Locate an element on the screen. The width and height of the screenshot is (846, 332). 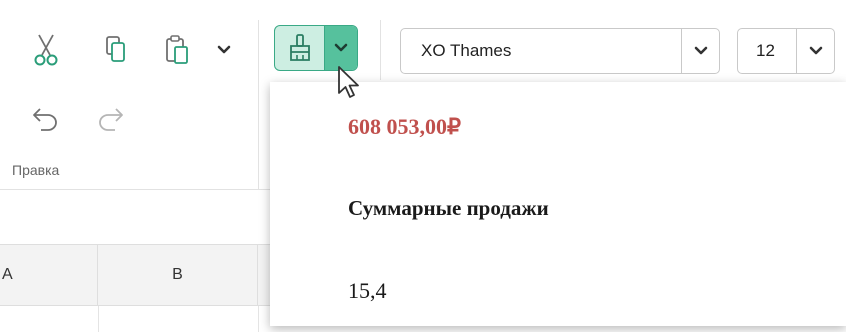
font-size-dropdown-button is located at coordinates (815, 51).